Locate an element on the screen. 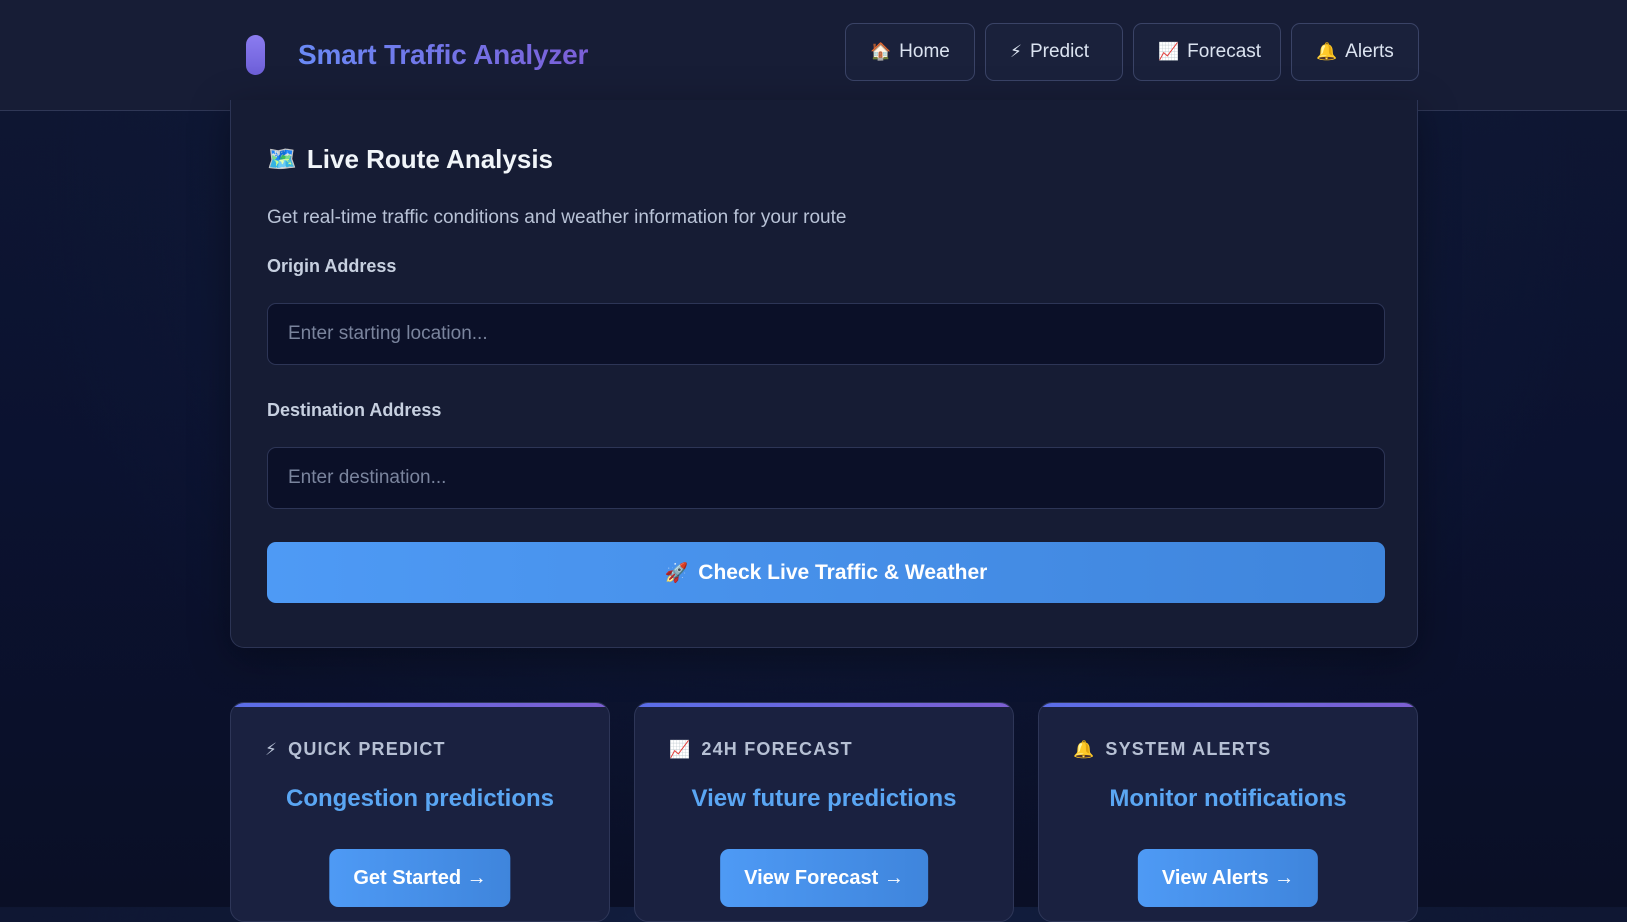 This screenshot has width=1627, height=922. route-analysis-title: Live Route Analysis is located at coordinates (430, 159).